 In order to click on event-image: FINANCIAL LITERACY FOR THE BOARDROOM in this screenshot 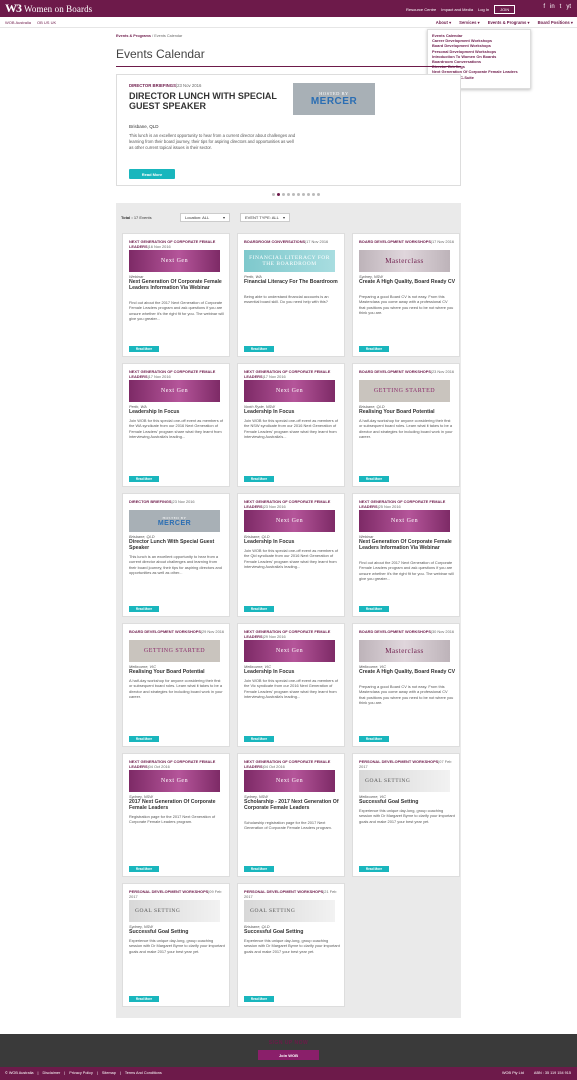, I will do `click(289, 261)`.